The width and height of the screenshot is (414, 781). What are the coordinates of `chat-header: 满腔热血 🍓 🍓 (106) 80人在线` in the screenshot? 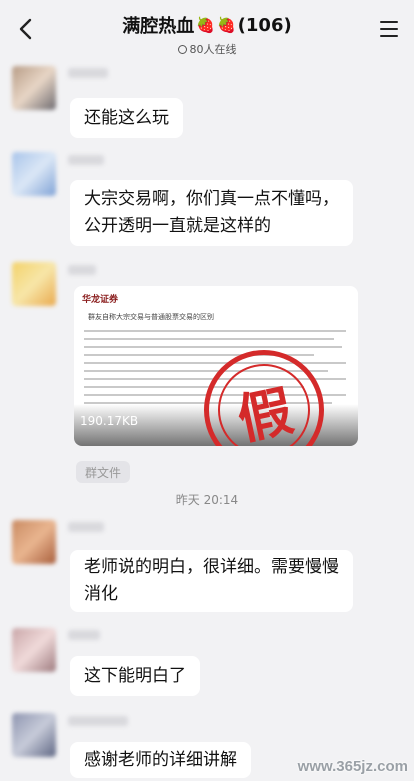 It's located at (207, 28).